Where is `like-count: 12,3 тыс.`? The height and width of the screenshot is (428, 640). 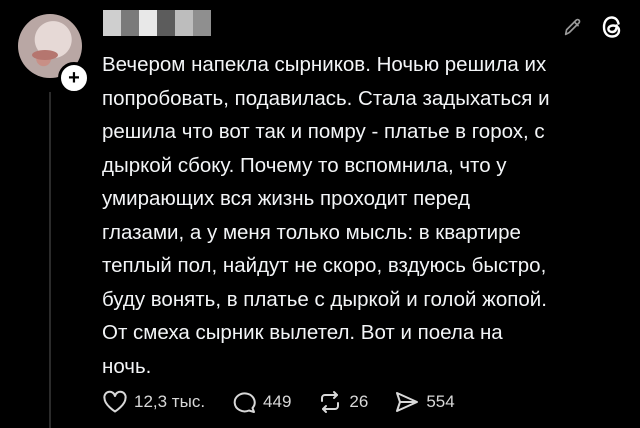 like-count: 12,3 тыс. is located at coordinates (170, 401).